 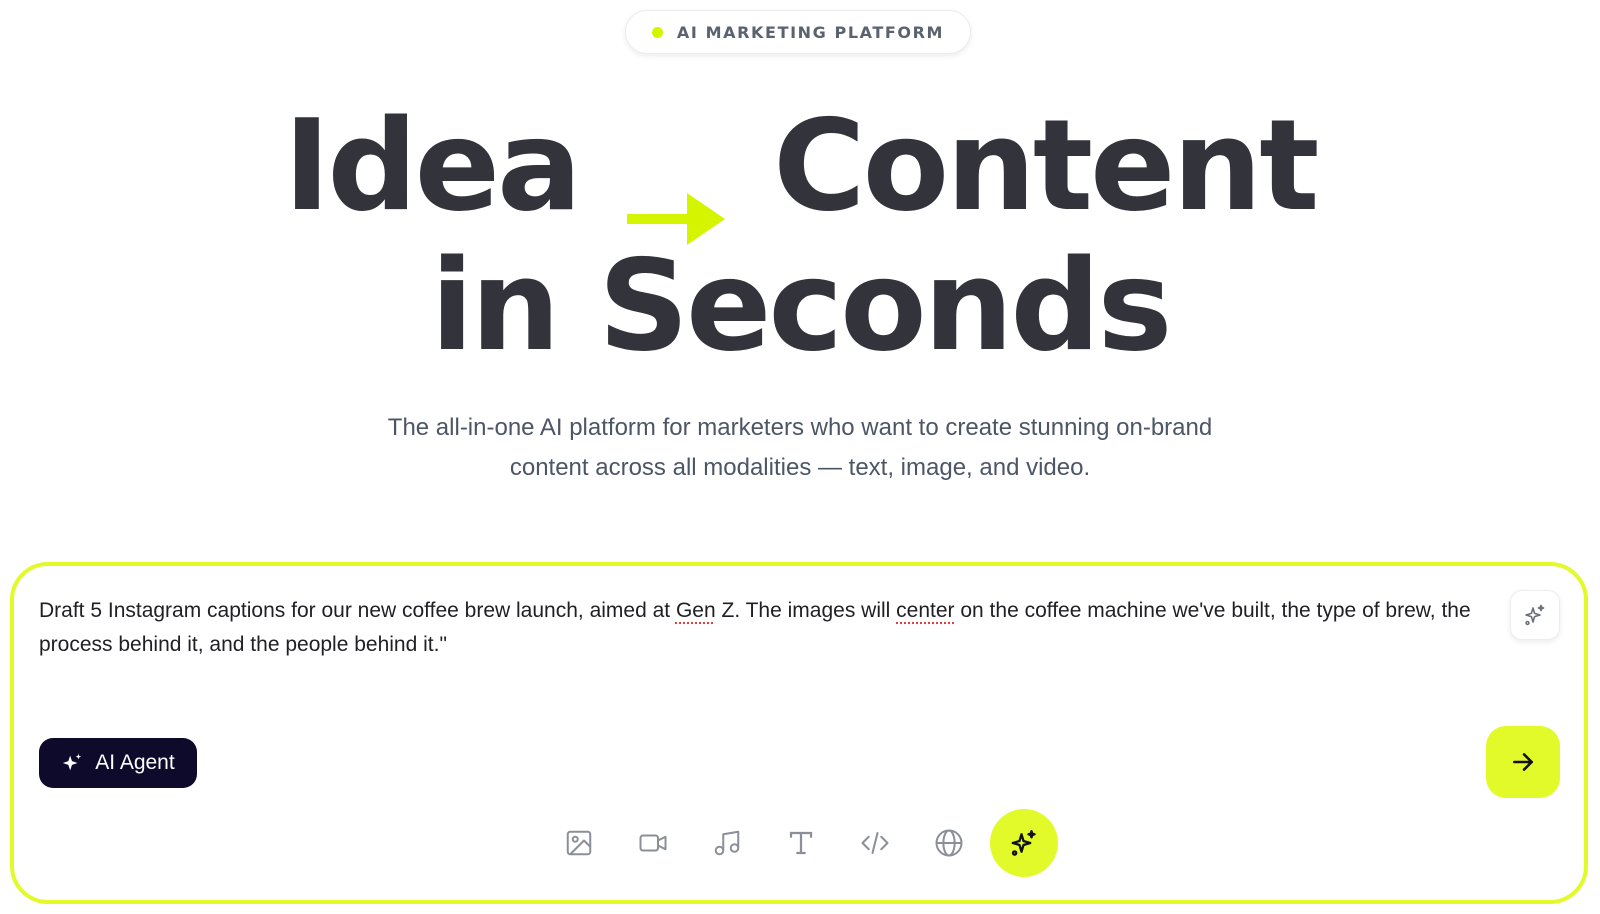 I want to click on globe-icon, so click(x=948, y=843).